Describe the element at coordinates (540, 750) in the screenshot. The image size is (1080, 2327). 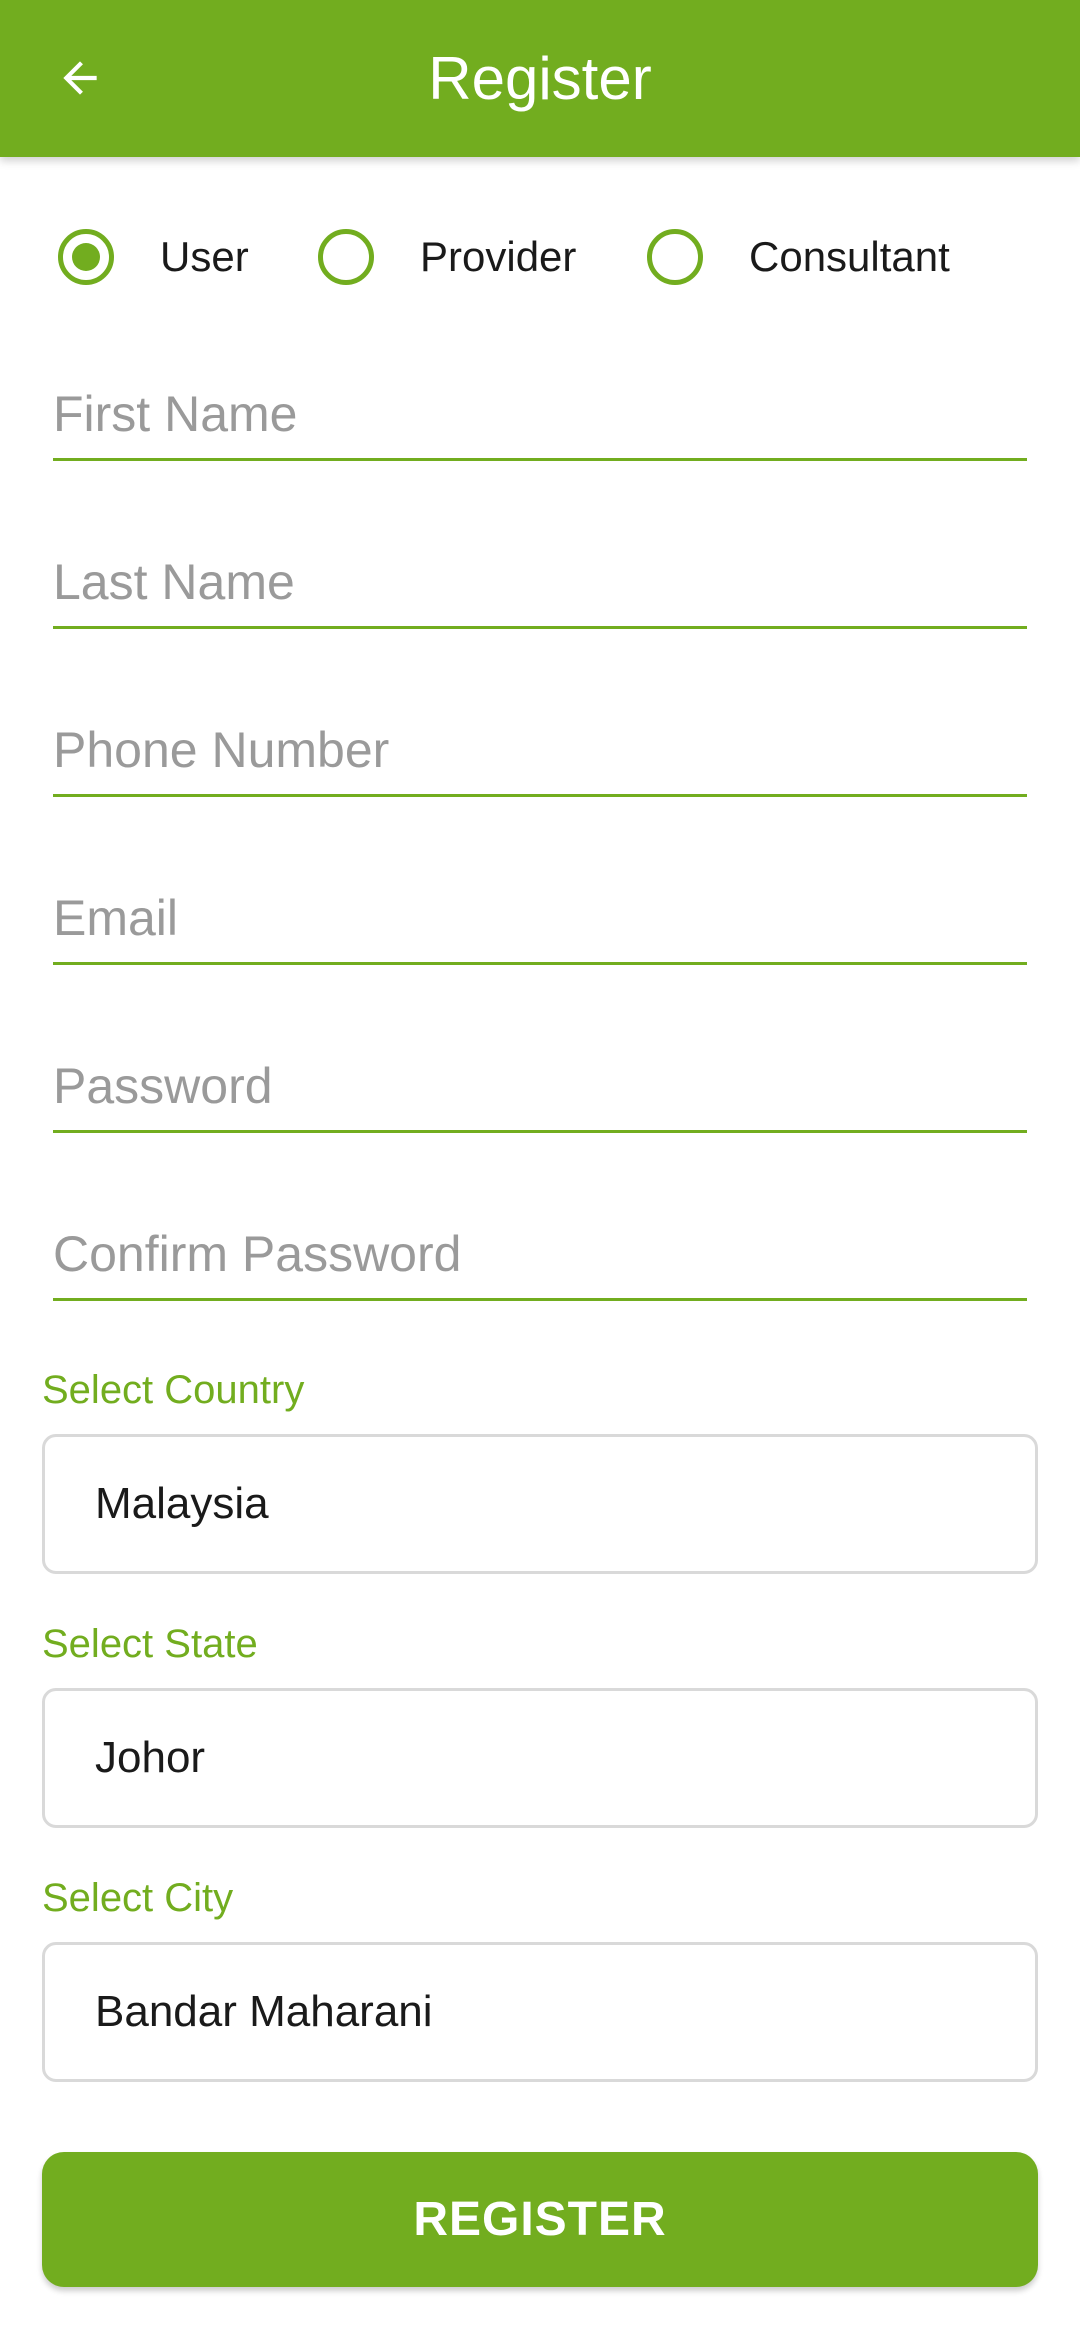
I see `phone-input` at that location.